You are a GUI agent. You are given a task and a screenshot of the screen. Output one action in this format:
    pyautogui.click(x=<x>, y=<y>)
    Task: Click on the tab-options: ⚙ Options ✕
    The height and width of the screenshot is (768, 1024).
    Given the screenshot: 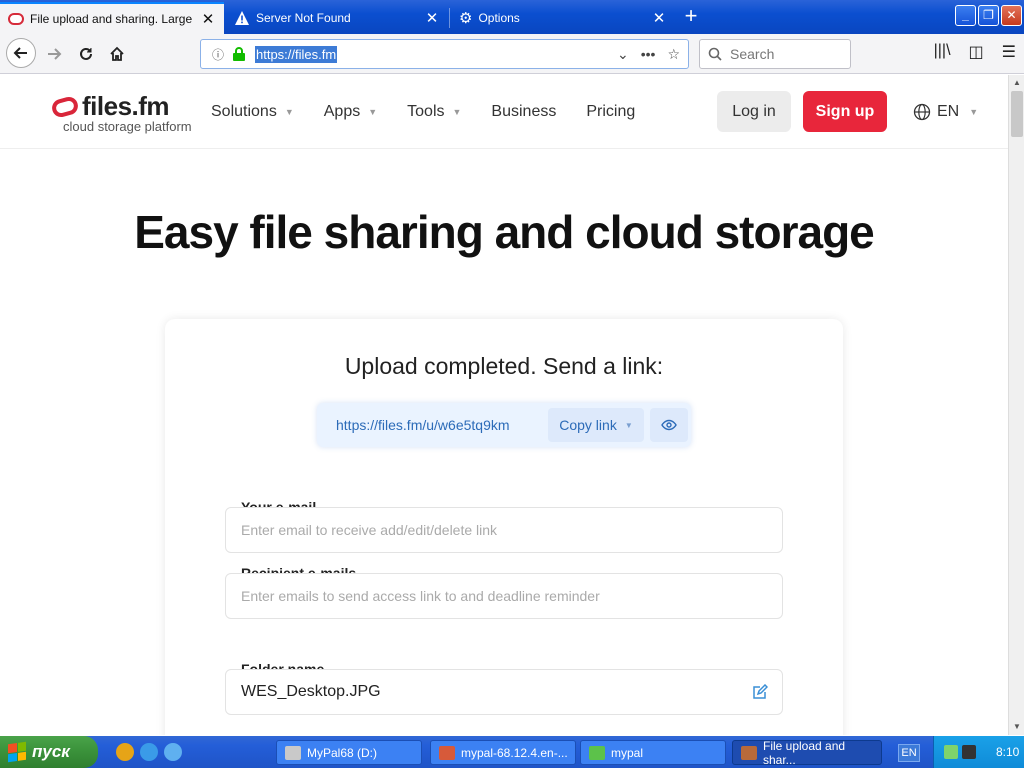 What is the action you would take?
    pyautogui.click(x=563, y=18)
    